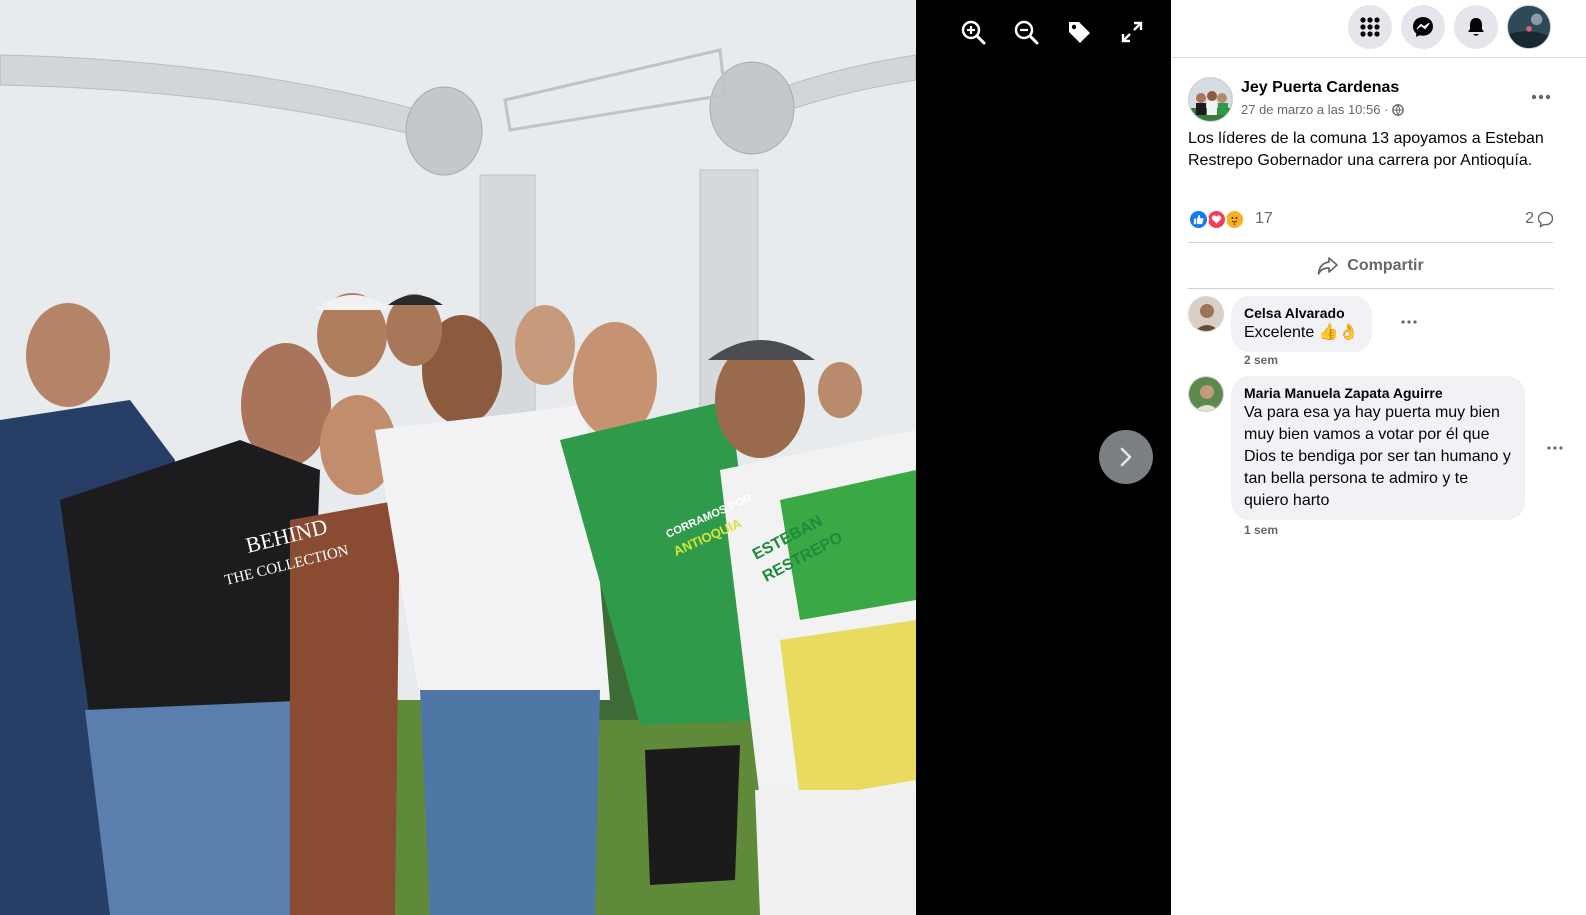  I want to click on post-options-button, so click(1541, 97).